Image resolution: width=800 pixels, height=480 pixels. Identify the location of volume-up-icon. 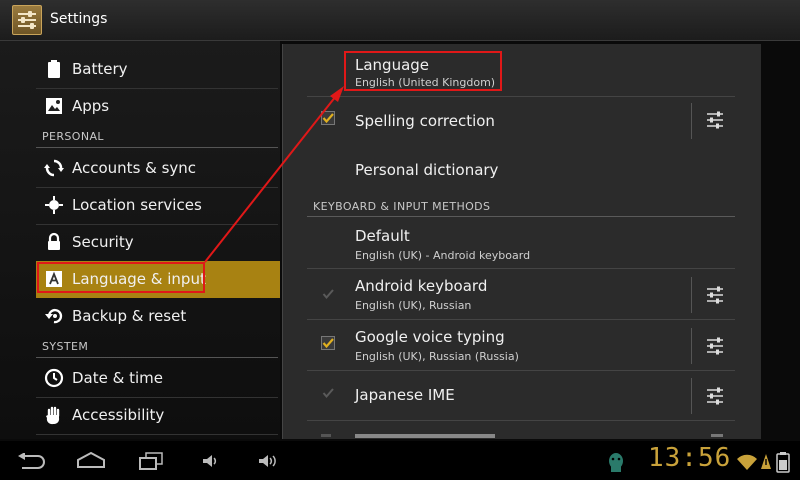
(269, 461).